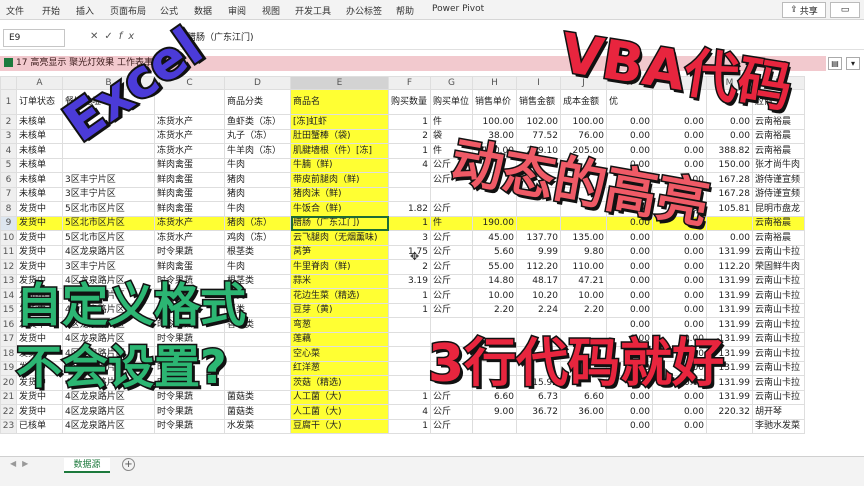 The image size is (864, 486). What do you see at coordinates (729, 209) in the screenshot?
I see `table-cell: 105.81` at bounding box center [729, 209].